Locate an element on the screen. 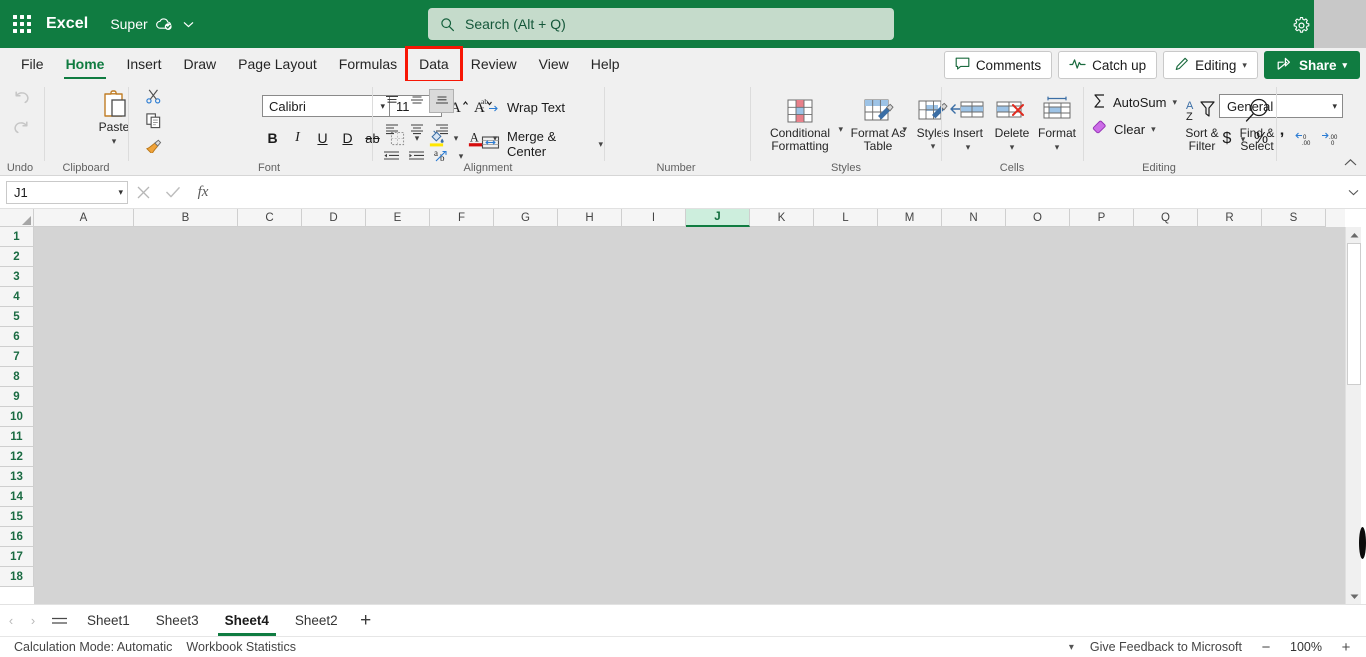  merge-center-chevron-down-icon: ▾ is located at coordinates (600, 144).